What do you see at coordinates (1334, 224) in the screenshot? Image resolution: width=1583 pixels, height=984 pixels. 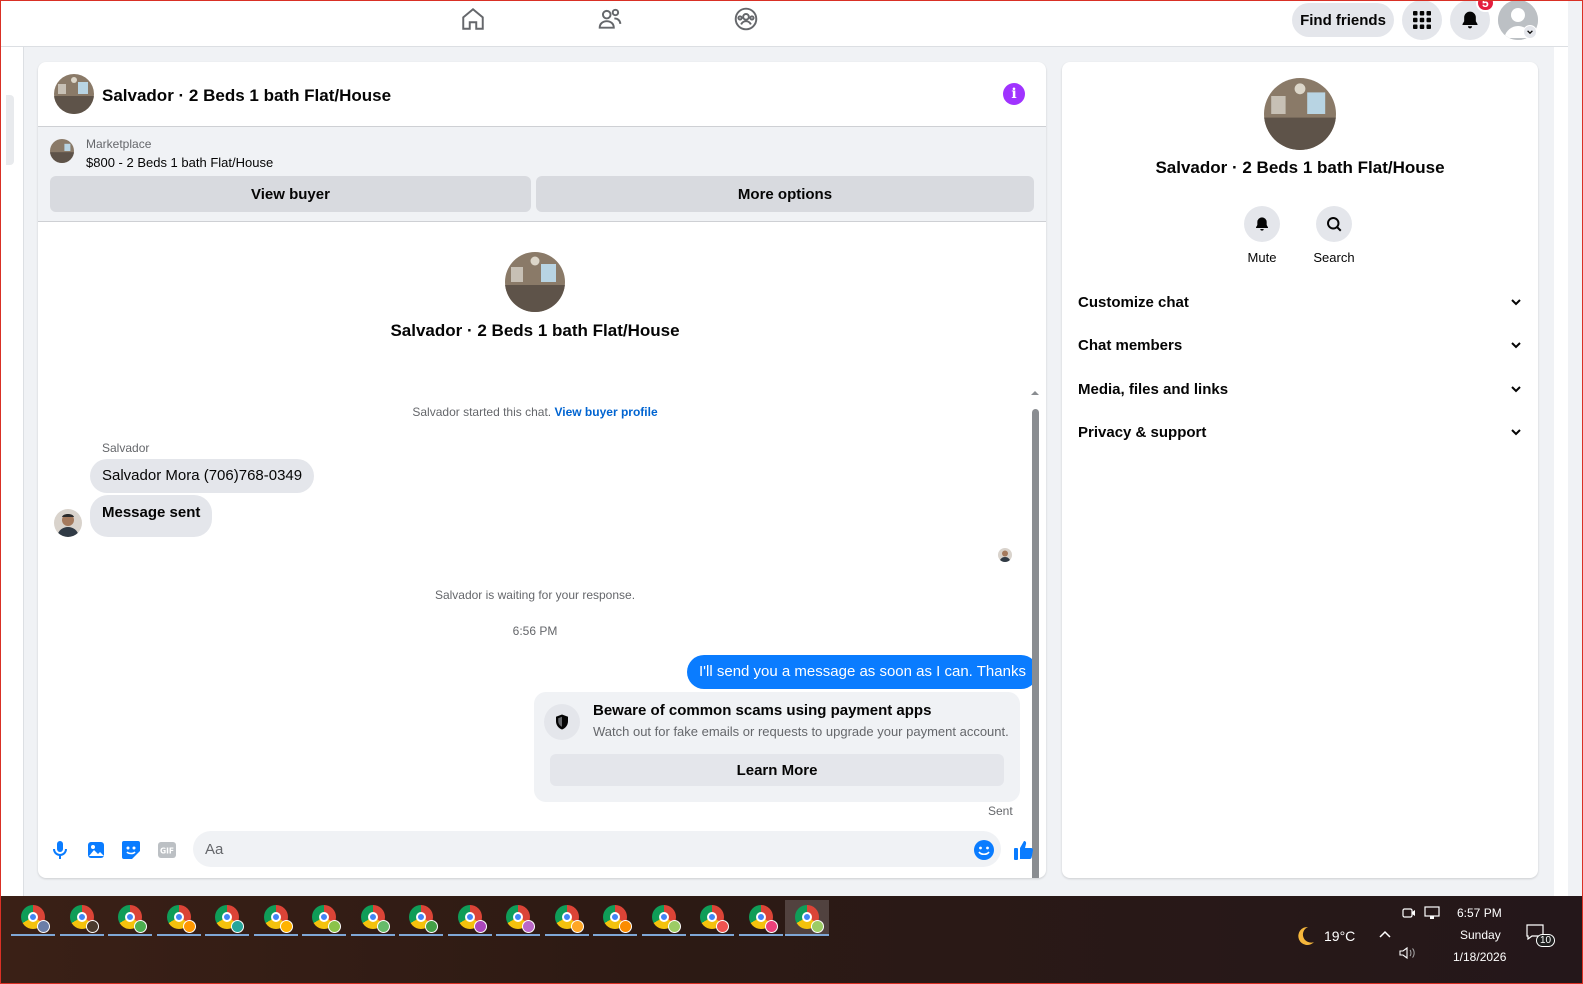 I see `search-icon` at bounding box center [1334, 224].